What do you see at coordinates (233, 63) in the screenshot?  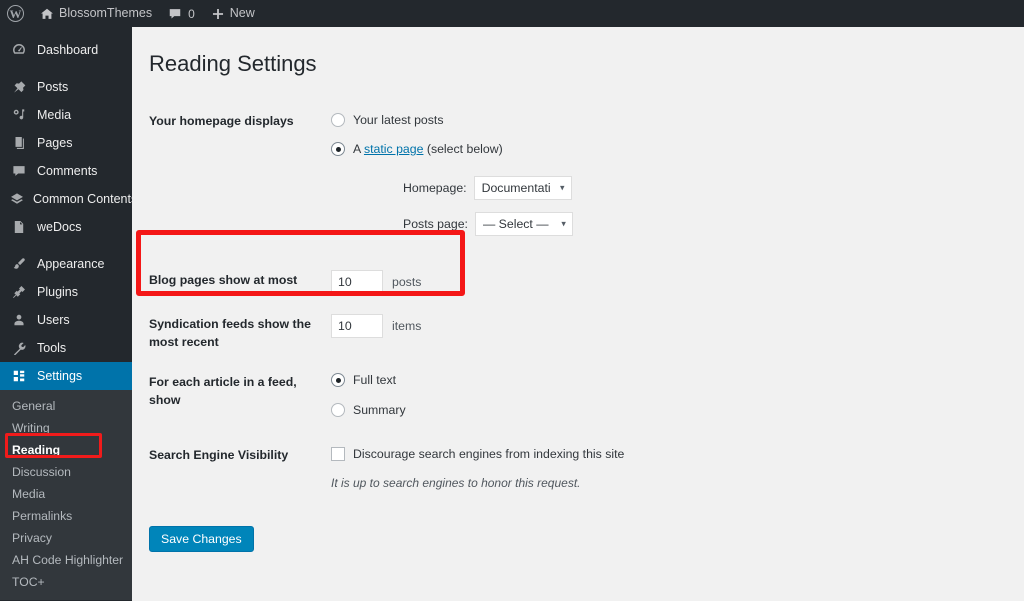 I see `page-title: Reading Settings` at bounding box center [233, 63].